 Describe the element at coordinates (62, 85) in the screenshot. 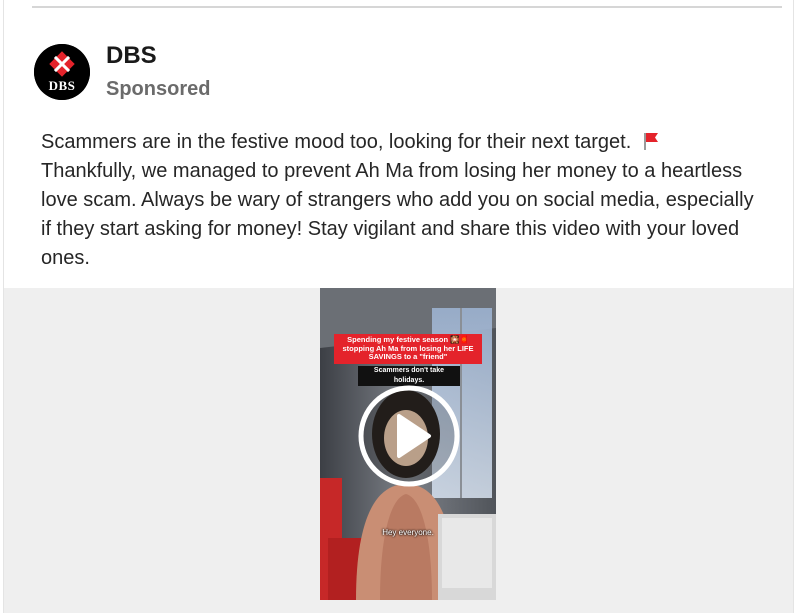

I see `avatar-logo-text: DBS` at that location.